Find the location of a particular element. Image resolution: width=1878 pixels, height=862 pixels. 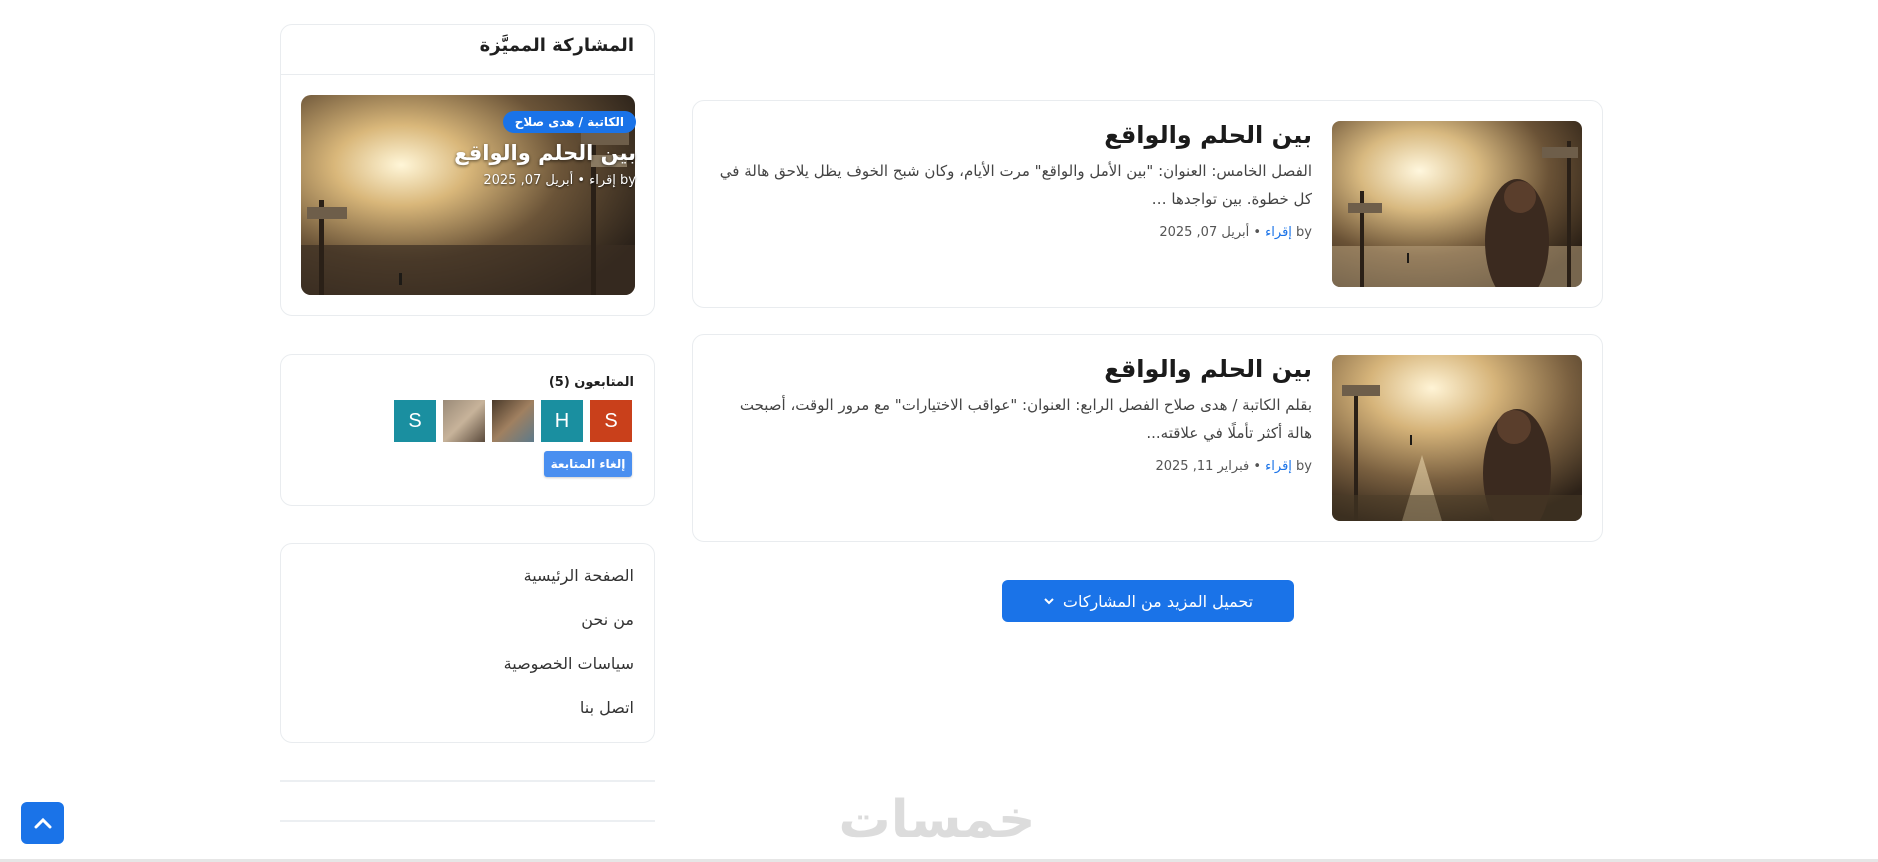

page-link-home: الصفحة الرئيسية is located at coordinates (457, 586).